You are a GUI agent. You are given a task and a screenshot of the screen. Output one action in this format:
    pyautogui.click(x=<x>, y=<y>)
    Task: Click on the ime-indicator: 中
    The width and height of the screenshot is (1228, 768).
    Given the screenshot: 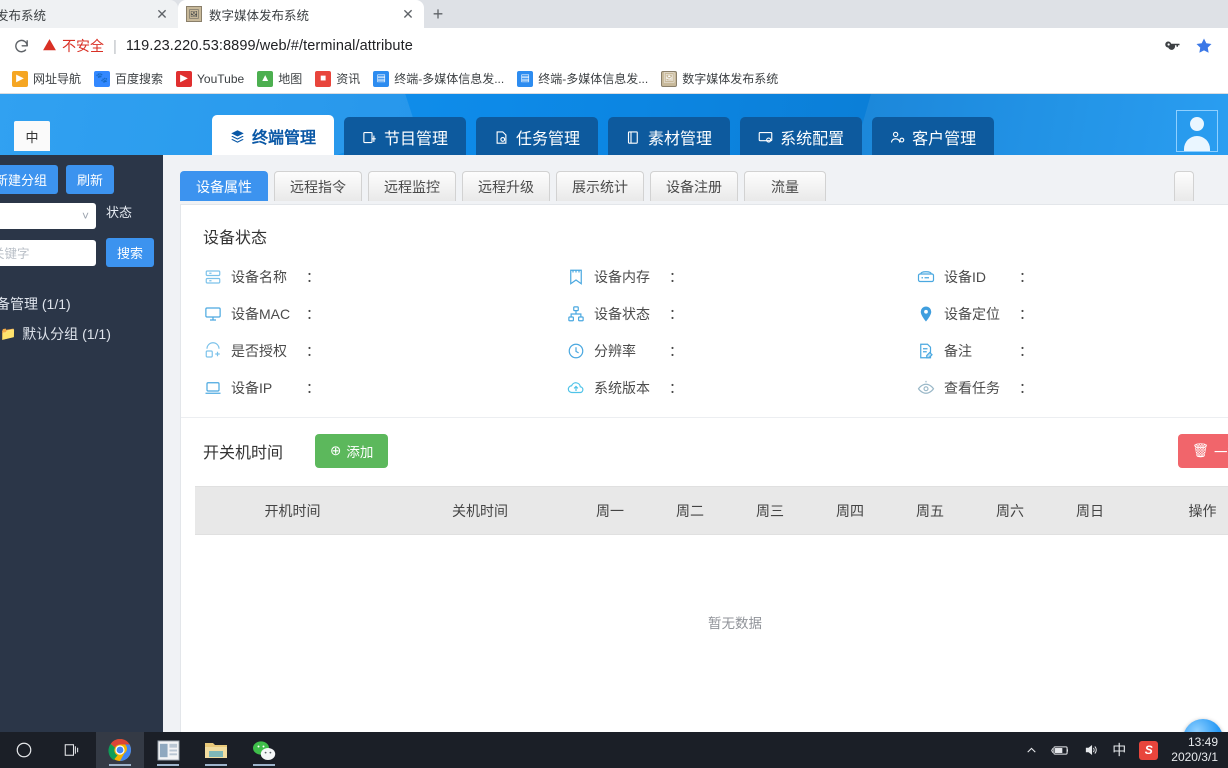 What is the action you would take?
    pyautogui.click(x=1119, y=750)
    